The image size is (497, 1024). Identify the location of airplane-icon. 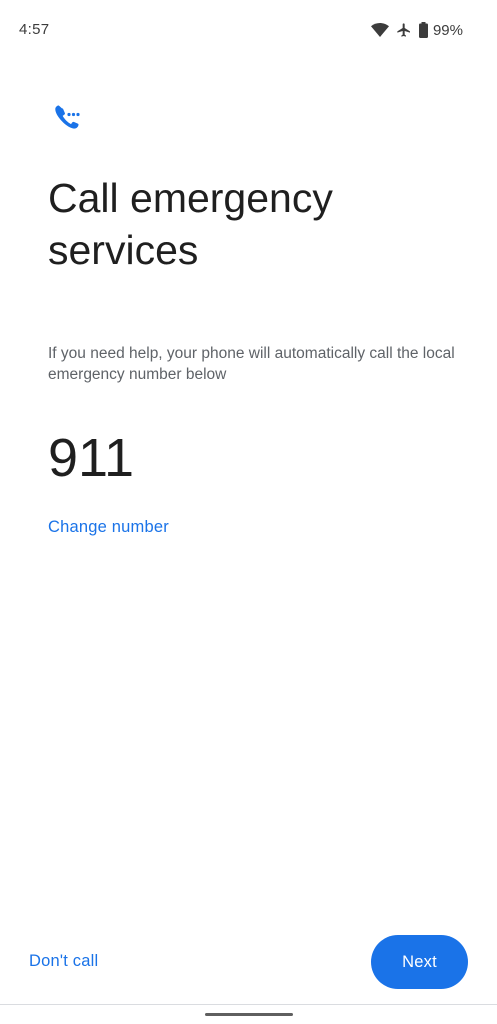
(404, 30).